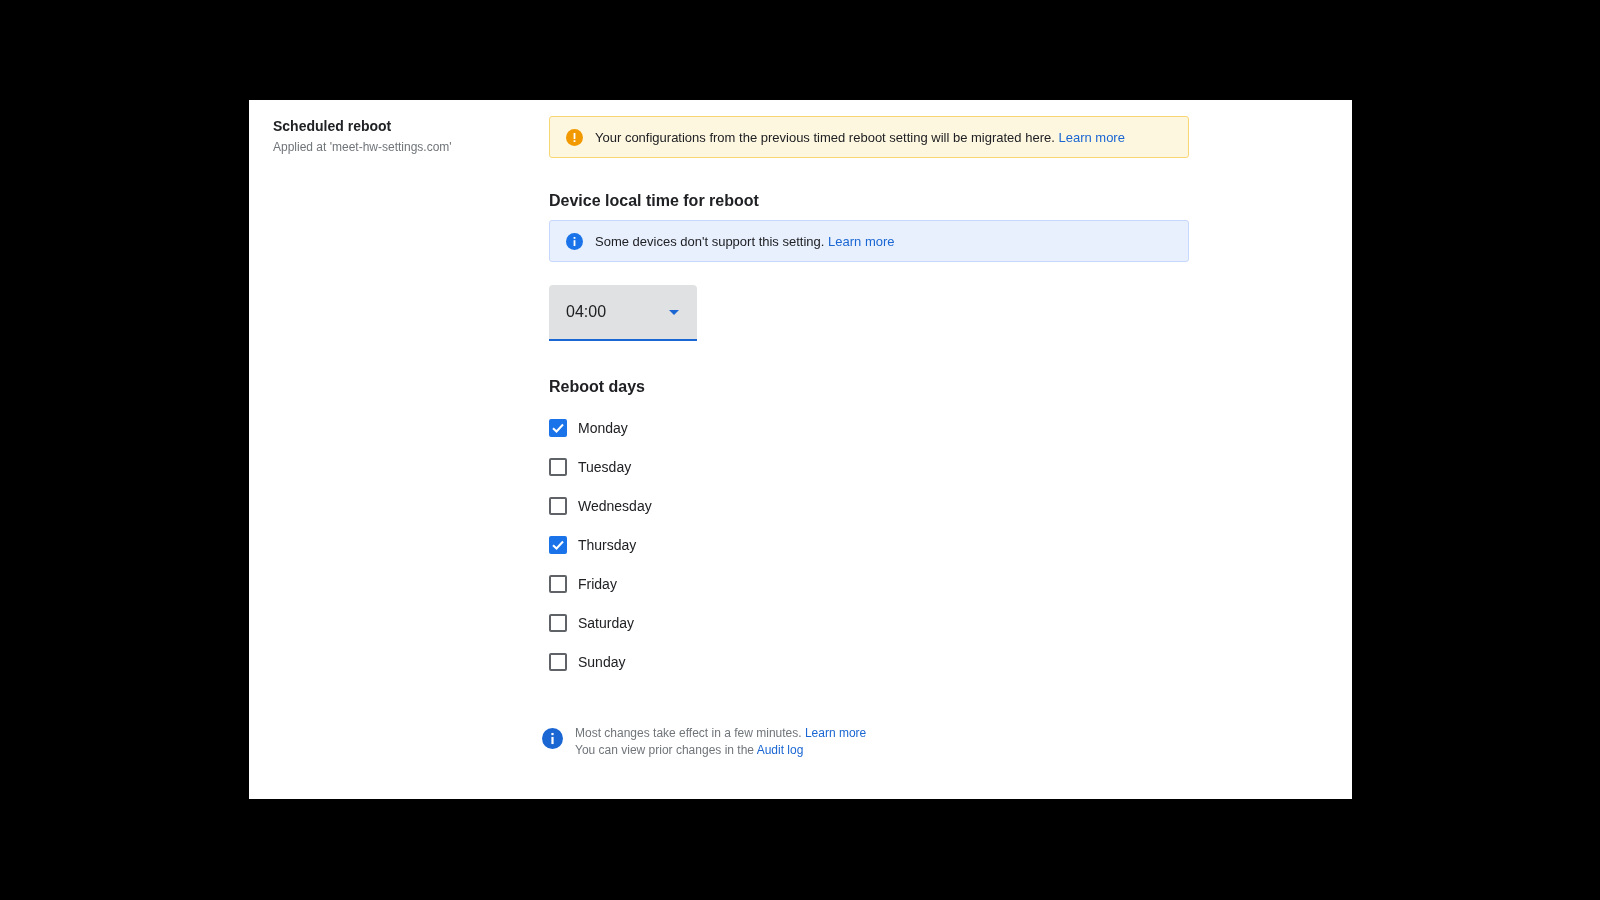 The height and width of the screenshot is (900, 1600). Describe the element at coordinates (602, 662) in the screenshot. I see `checkbox-label: Sunday` at that location.